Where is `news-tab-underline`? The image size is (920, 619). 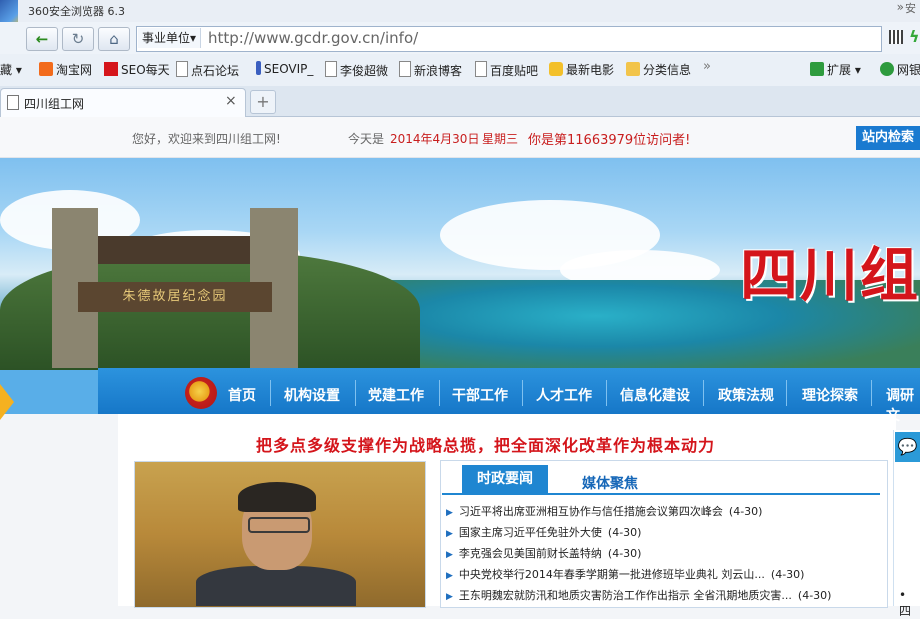 news-tab-underline is located at coordinates (661, 494).